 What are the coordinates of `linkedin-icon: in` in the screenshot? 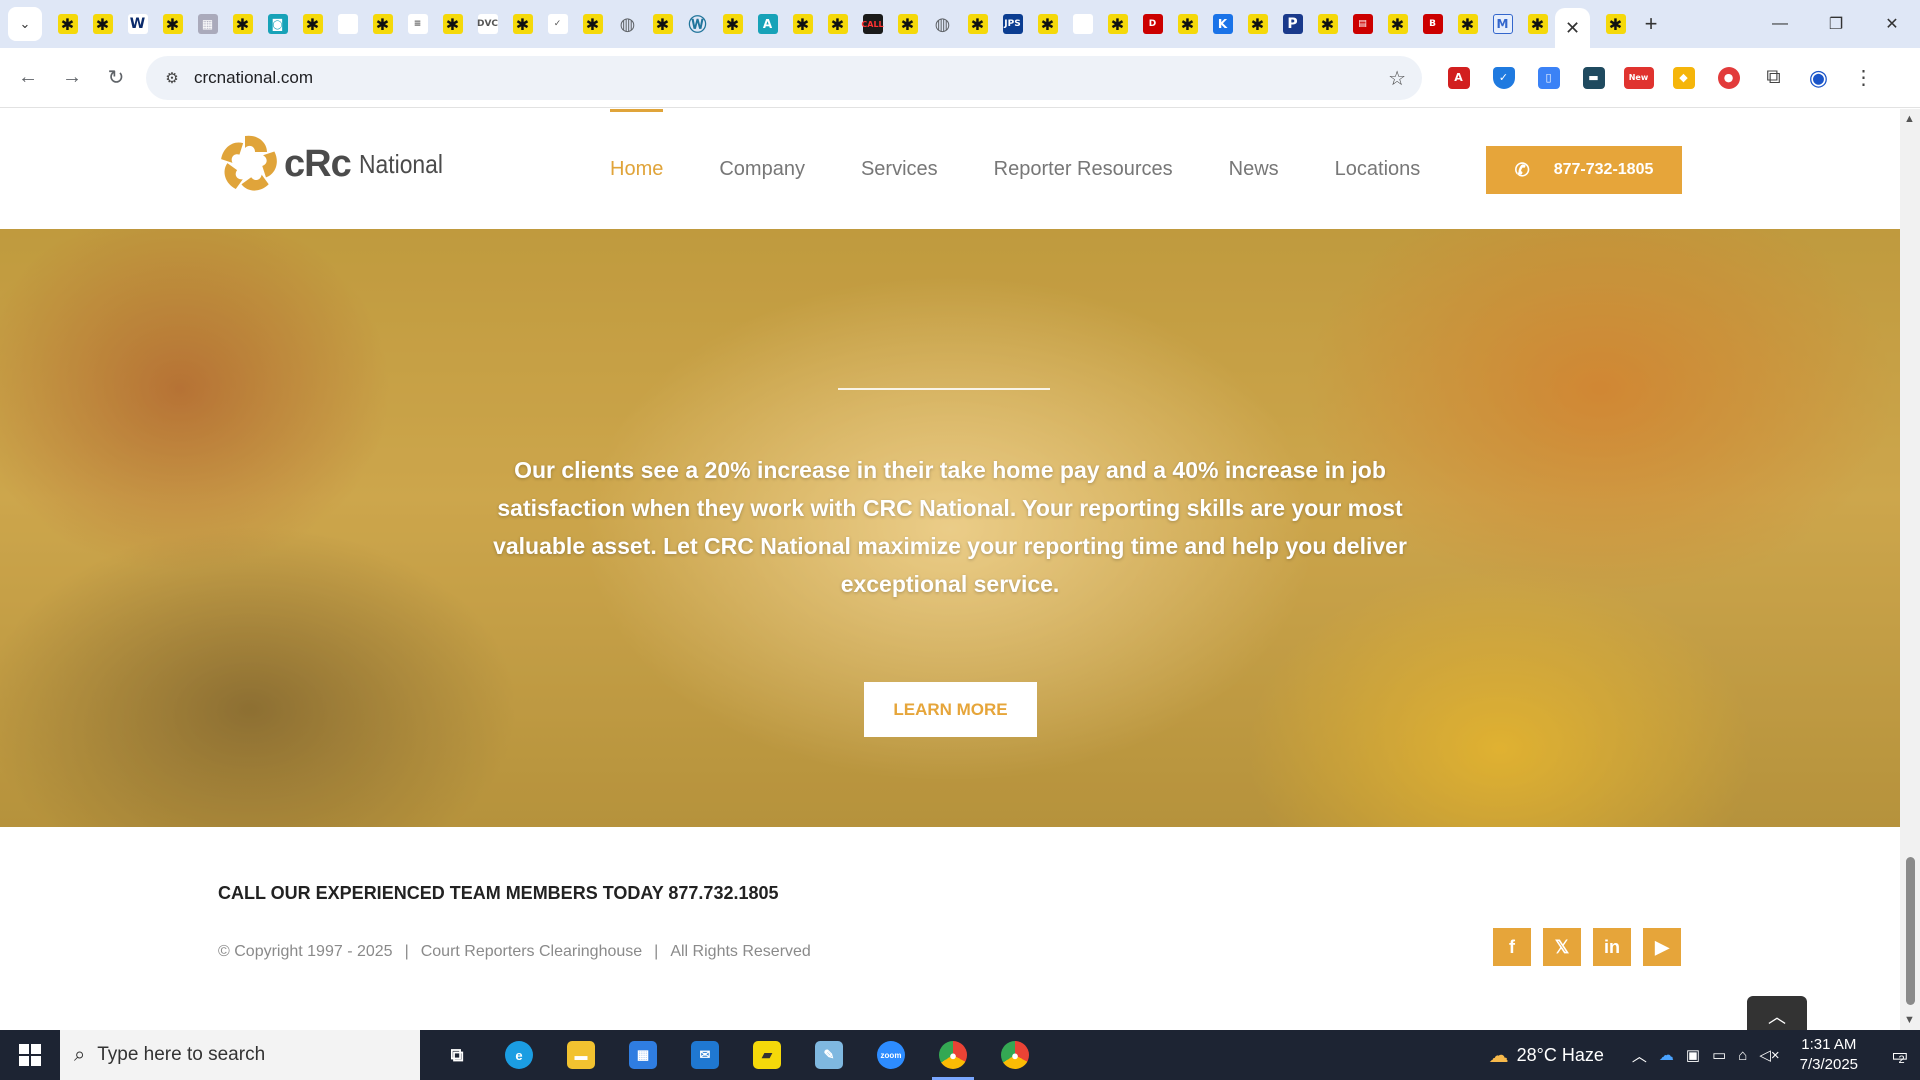 It's located at (1612, 947).